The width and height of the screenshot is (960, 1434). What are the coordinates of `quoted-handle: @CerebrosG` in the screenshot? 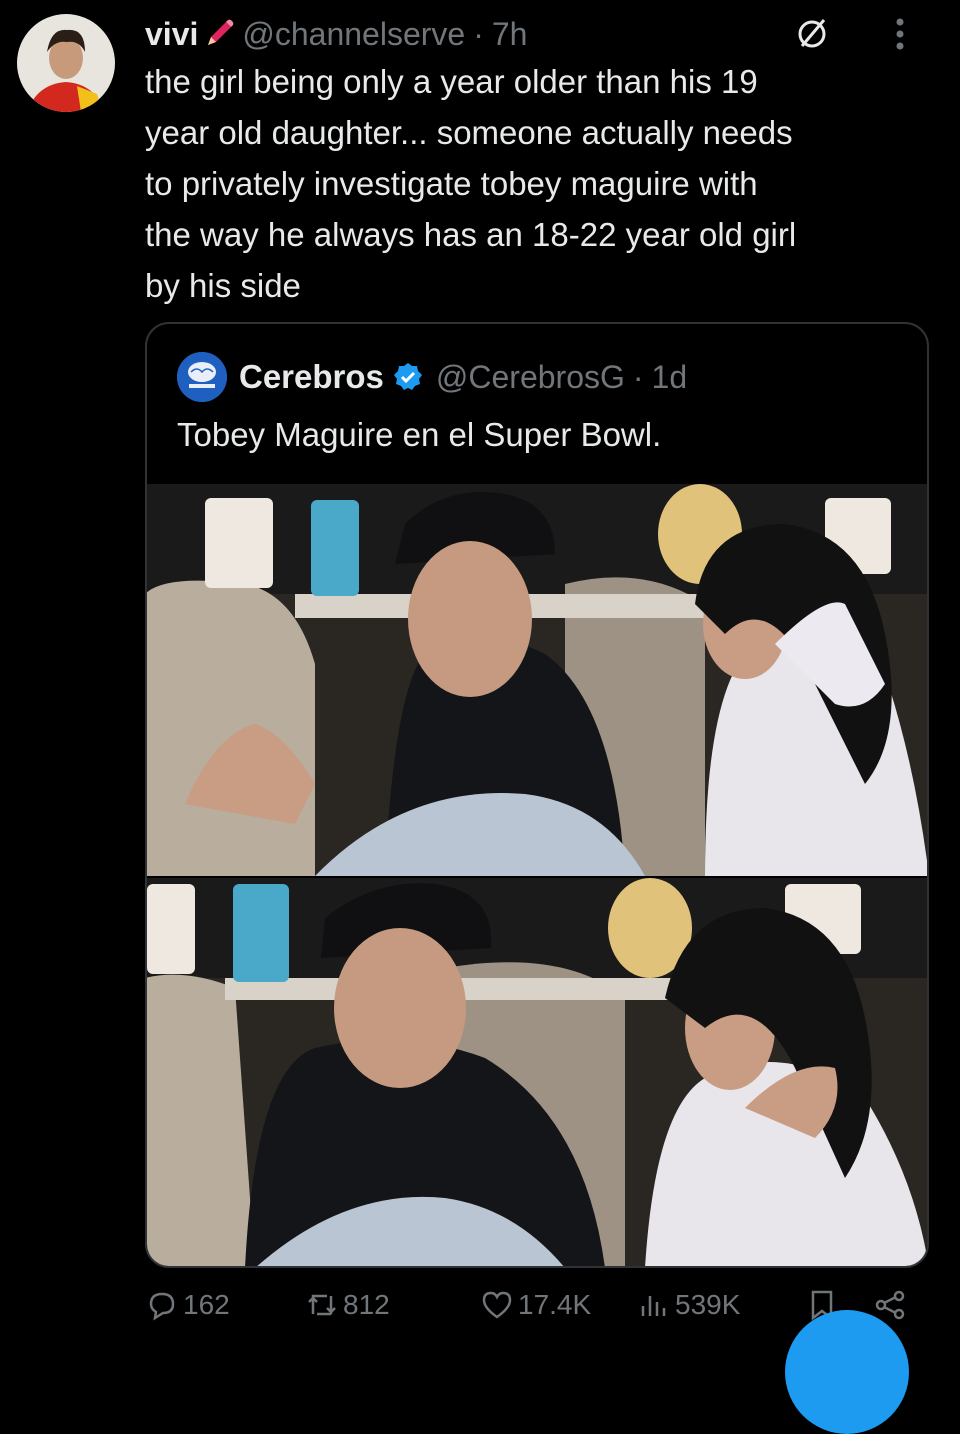 It's located at (530, 377).